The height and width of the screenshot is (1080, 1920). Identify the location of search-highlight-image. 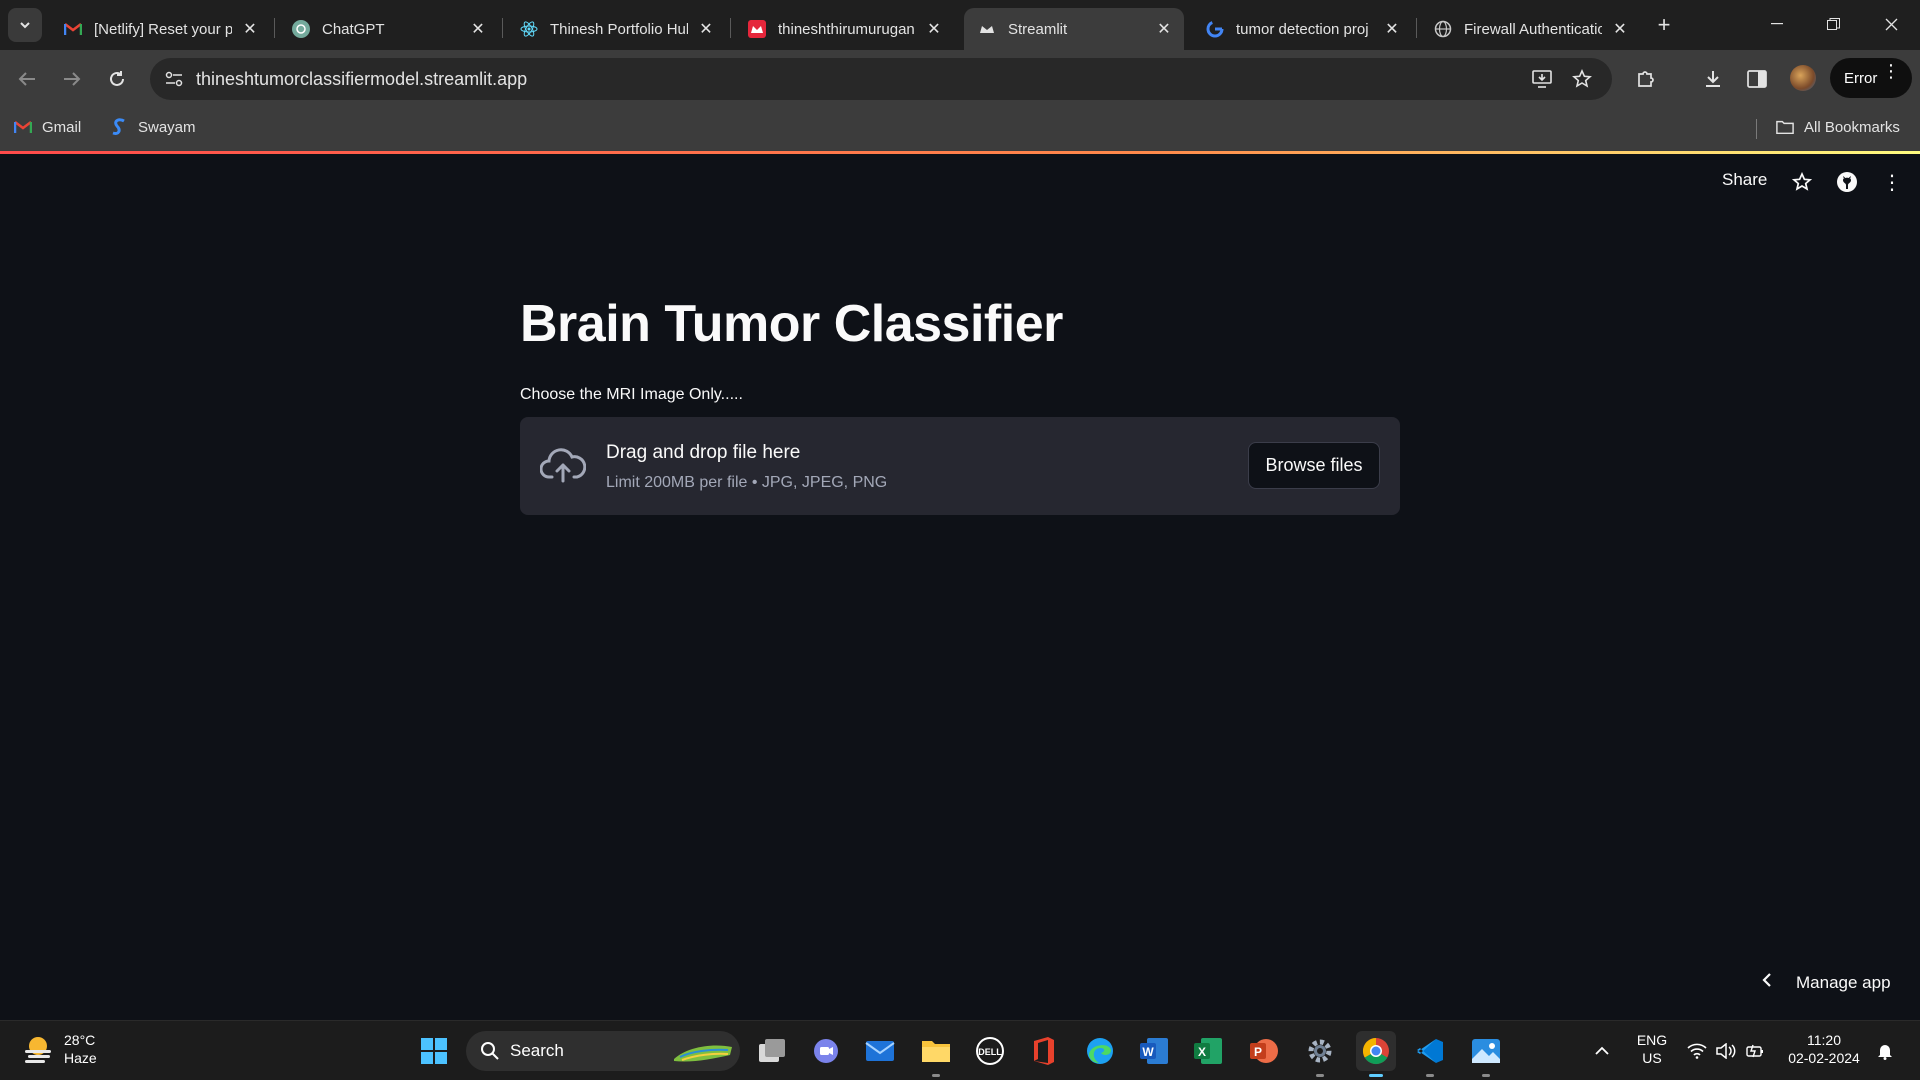
(703, 1053).